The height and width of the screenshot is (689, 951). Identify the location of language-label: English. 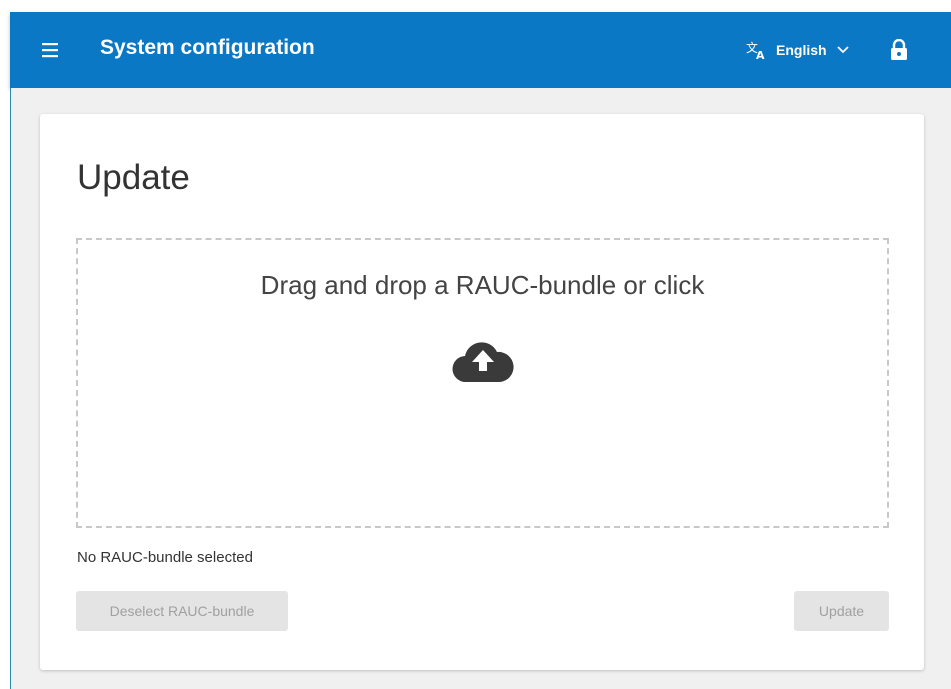
(801, 50).